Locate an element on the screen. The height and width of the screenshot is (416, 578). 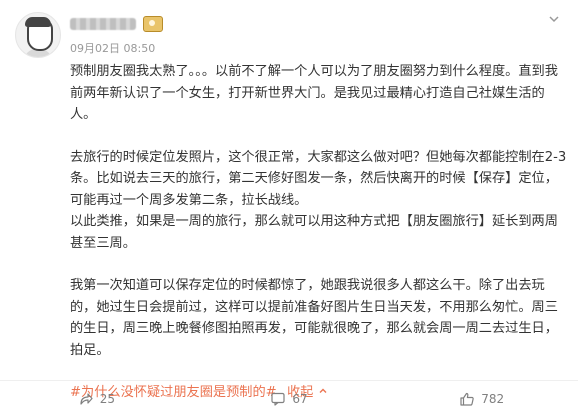
like-icon is located at coordinates (467, 399).